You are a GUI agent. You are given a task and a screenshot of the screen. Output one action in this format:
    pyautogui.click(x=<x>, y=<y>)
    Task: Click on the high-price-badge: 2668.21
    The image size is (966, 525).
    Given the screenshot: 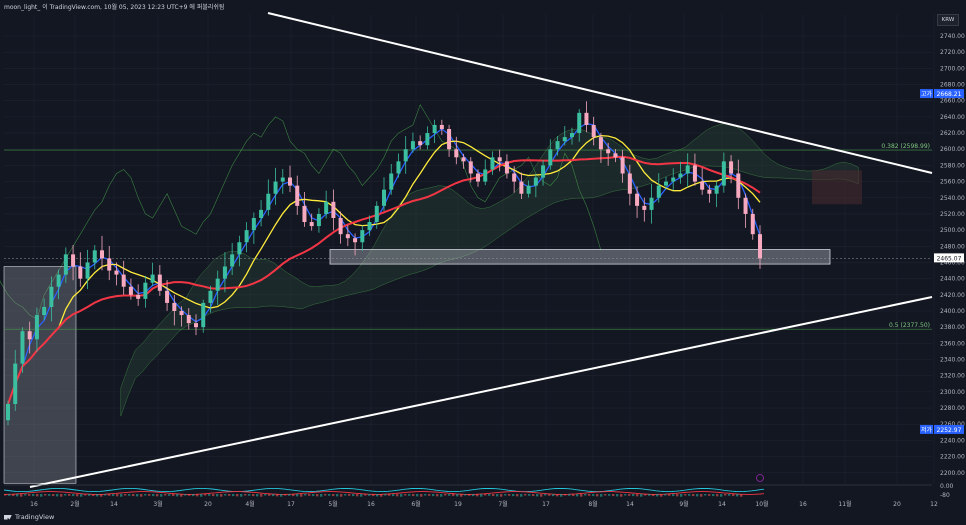 What is the action you would take?
    pyautogui.click(x=949, y=94)
    